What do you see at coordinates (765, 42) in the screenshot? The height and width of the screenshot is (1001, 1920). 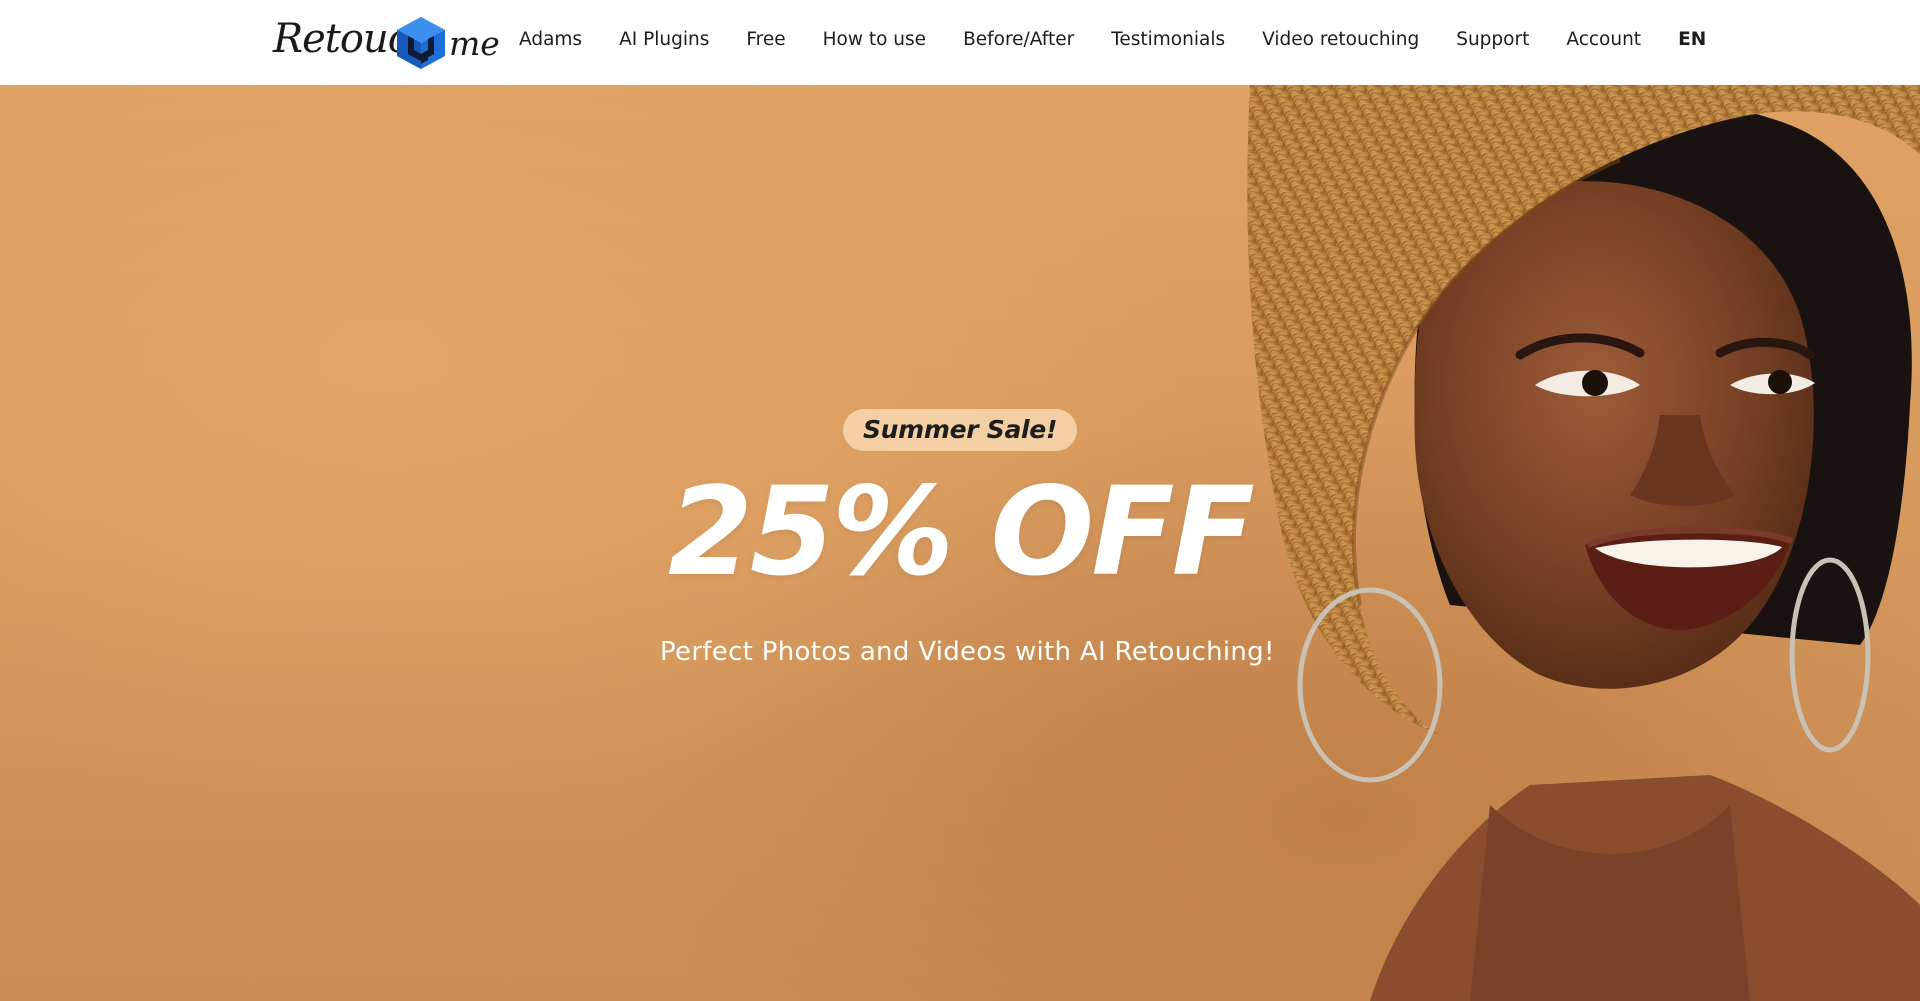 I see `nav-item-free: Free` at bounding box center [765, 42].